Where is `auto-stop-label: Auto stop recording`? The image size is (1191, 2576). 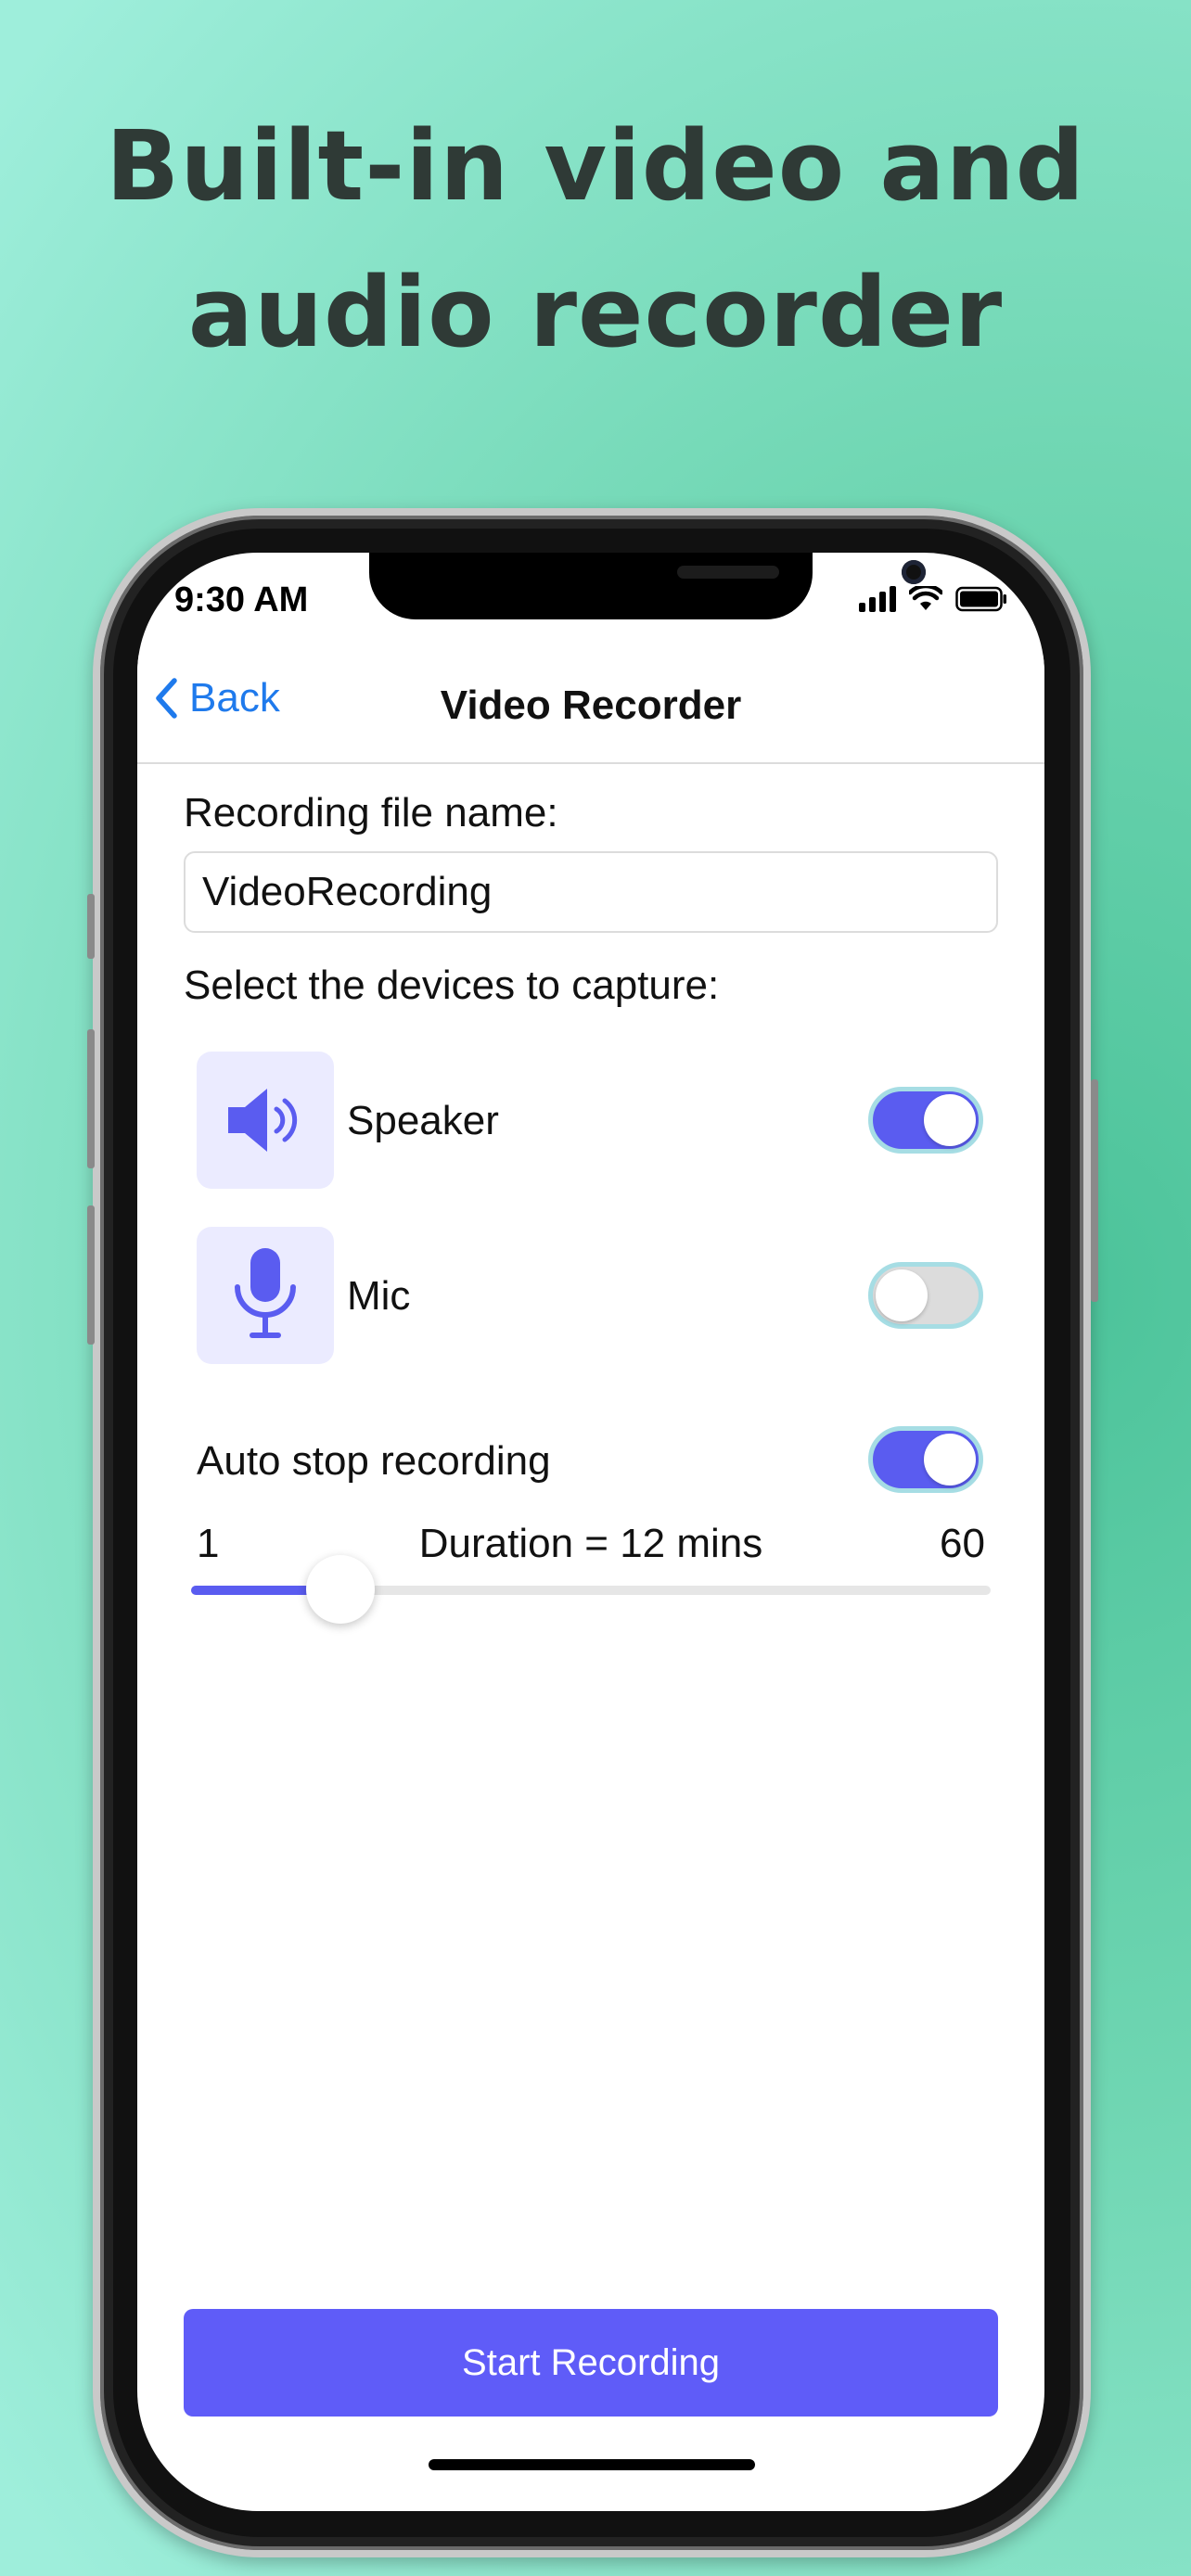 auto-stop-label: Auto stop recording is located at coordinates (374, 1461).